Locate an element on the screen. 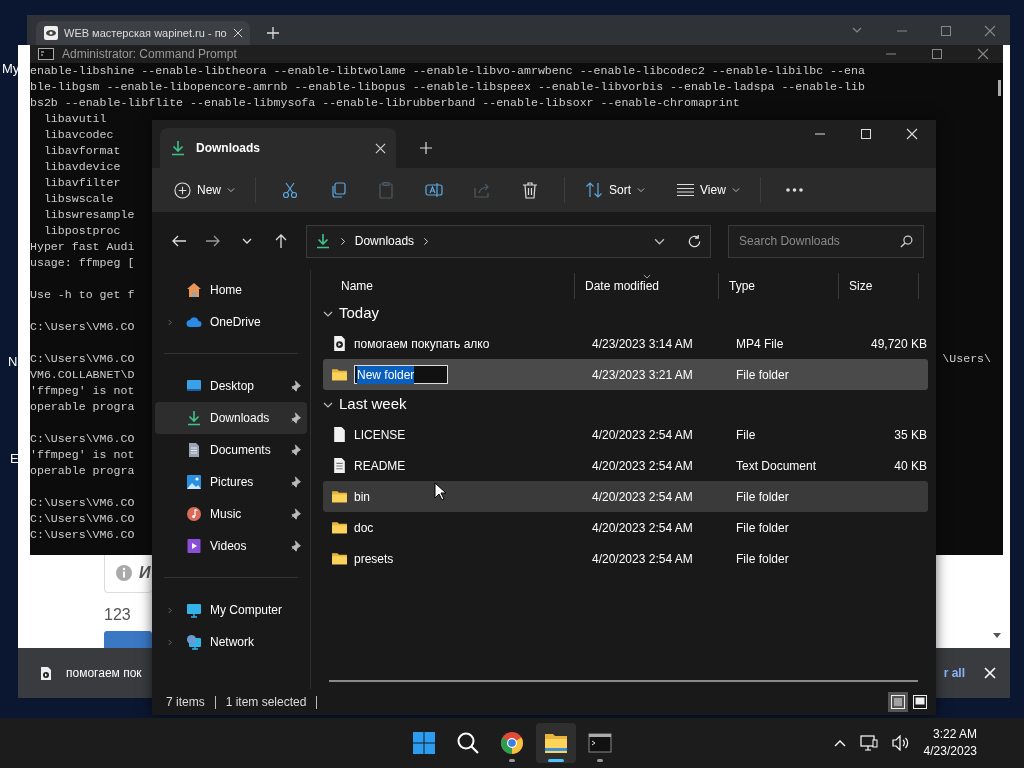 The image size is (1024, 768). sidebar-item: Music is located at coordinates (231, 514).